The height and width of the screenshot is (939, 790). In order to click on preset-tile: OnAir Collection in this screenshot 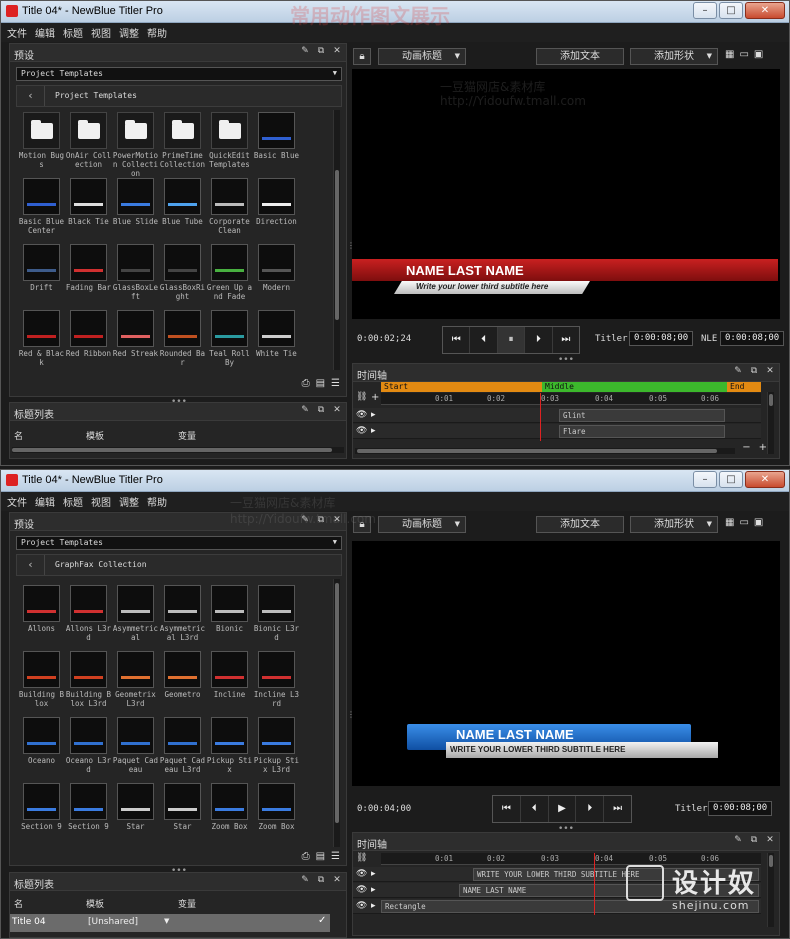, I will do `click(88, 145)`.